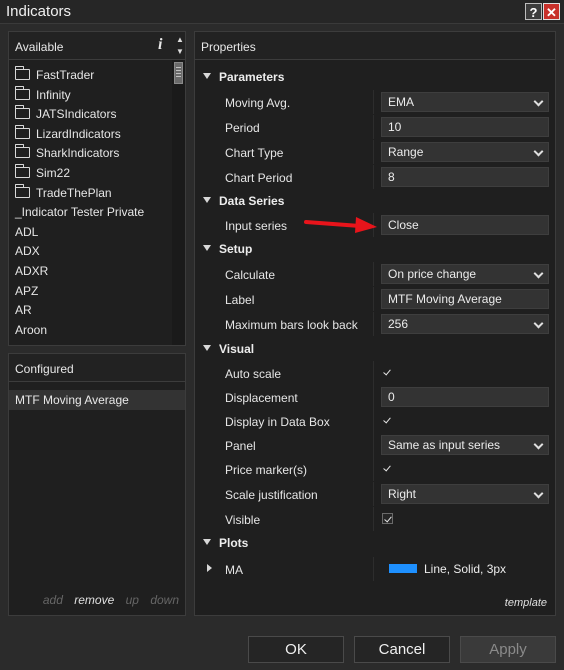 The width and height of the screenshot is (564, 670). What do you see at coordinates (375, 77) in the screenshot?
I see `category-parameters: Parameters` at bounding box center [375, 77].